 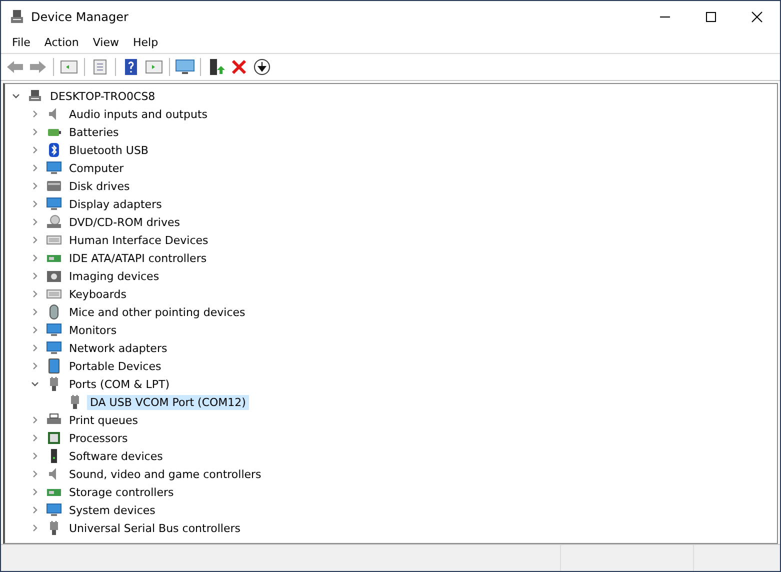 What do you see at coordinates (96, 168) in the screenshot?
I see `tree-item: Computer` at bounding box center [96, 168].